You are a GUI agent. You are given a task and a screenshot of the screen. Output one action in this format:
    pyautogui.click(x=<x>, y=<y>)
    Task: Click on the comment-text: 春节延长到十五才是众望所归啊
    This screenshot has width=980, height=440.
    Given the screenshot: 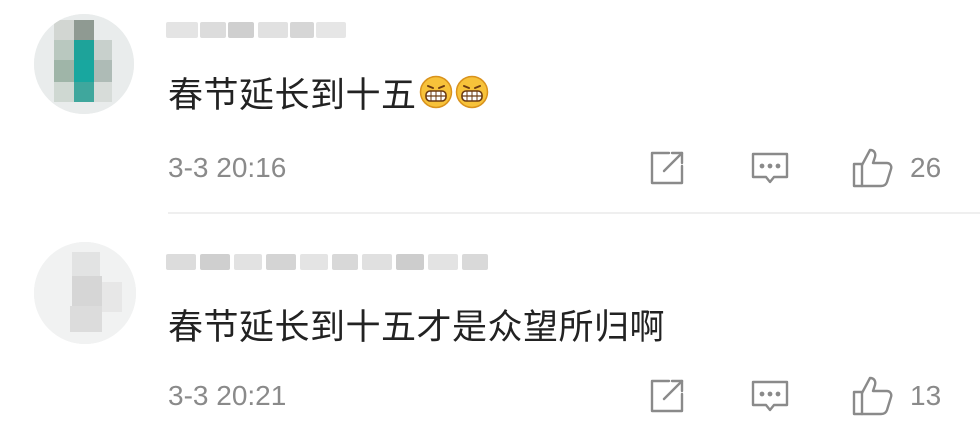 What is the action you would take?
    pyautogui.click(x=417, y=328)
    